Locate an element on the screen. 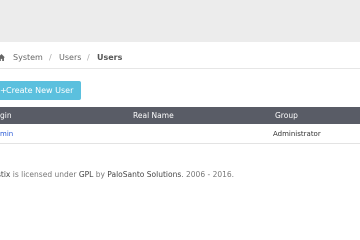 The width and height of the screenshot is (360, 240). table-row: min Administrator is located at coordinates (180, 134).